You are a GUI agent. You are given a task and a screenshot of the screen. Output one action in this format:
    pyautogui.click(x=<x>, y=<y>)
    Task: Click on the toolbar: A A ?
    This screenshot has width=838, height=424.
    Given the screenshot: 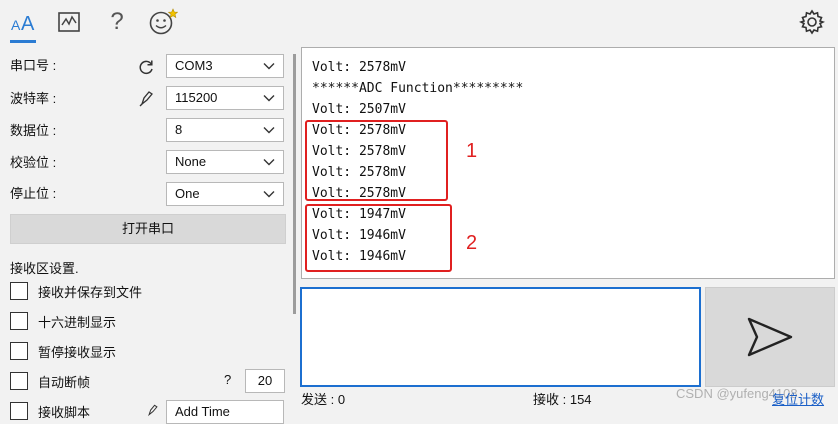 What is the action you would take?
    pyautogui.click(x=419, y=22)
    